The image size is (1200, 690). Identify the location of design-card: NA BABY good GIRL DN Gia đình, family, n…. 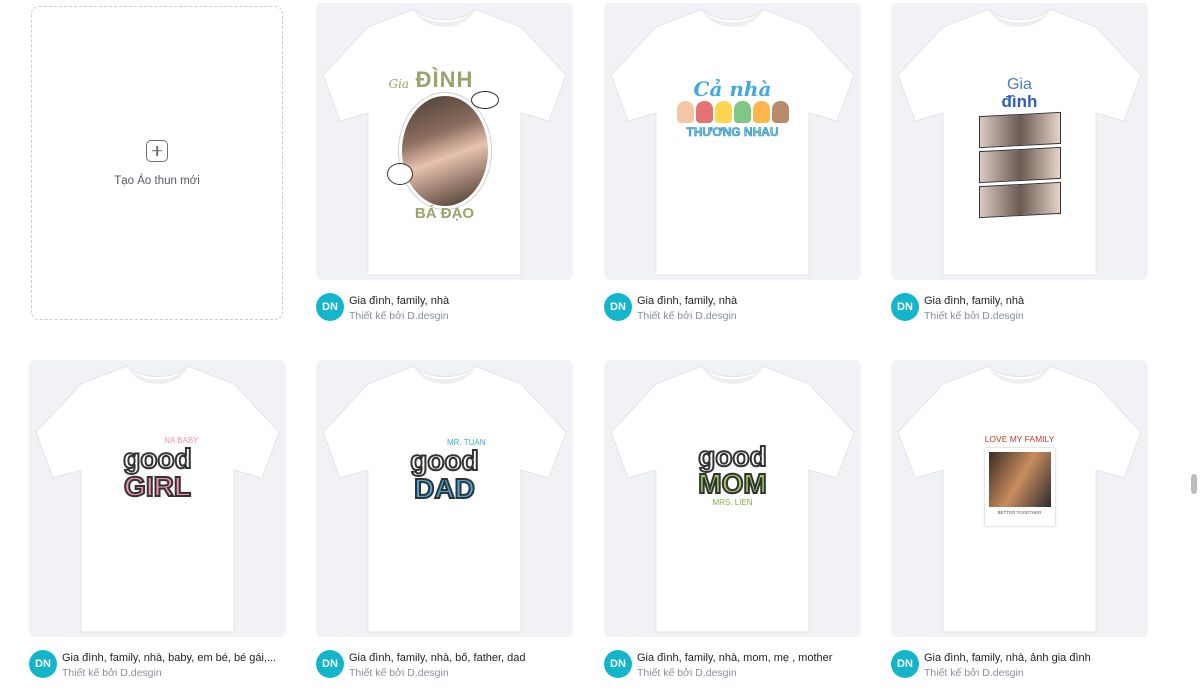
(157, 525).